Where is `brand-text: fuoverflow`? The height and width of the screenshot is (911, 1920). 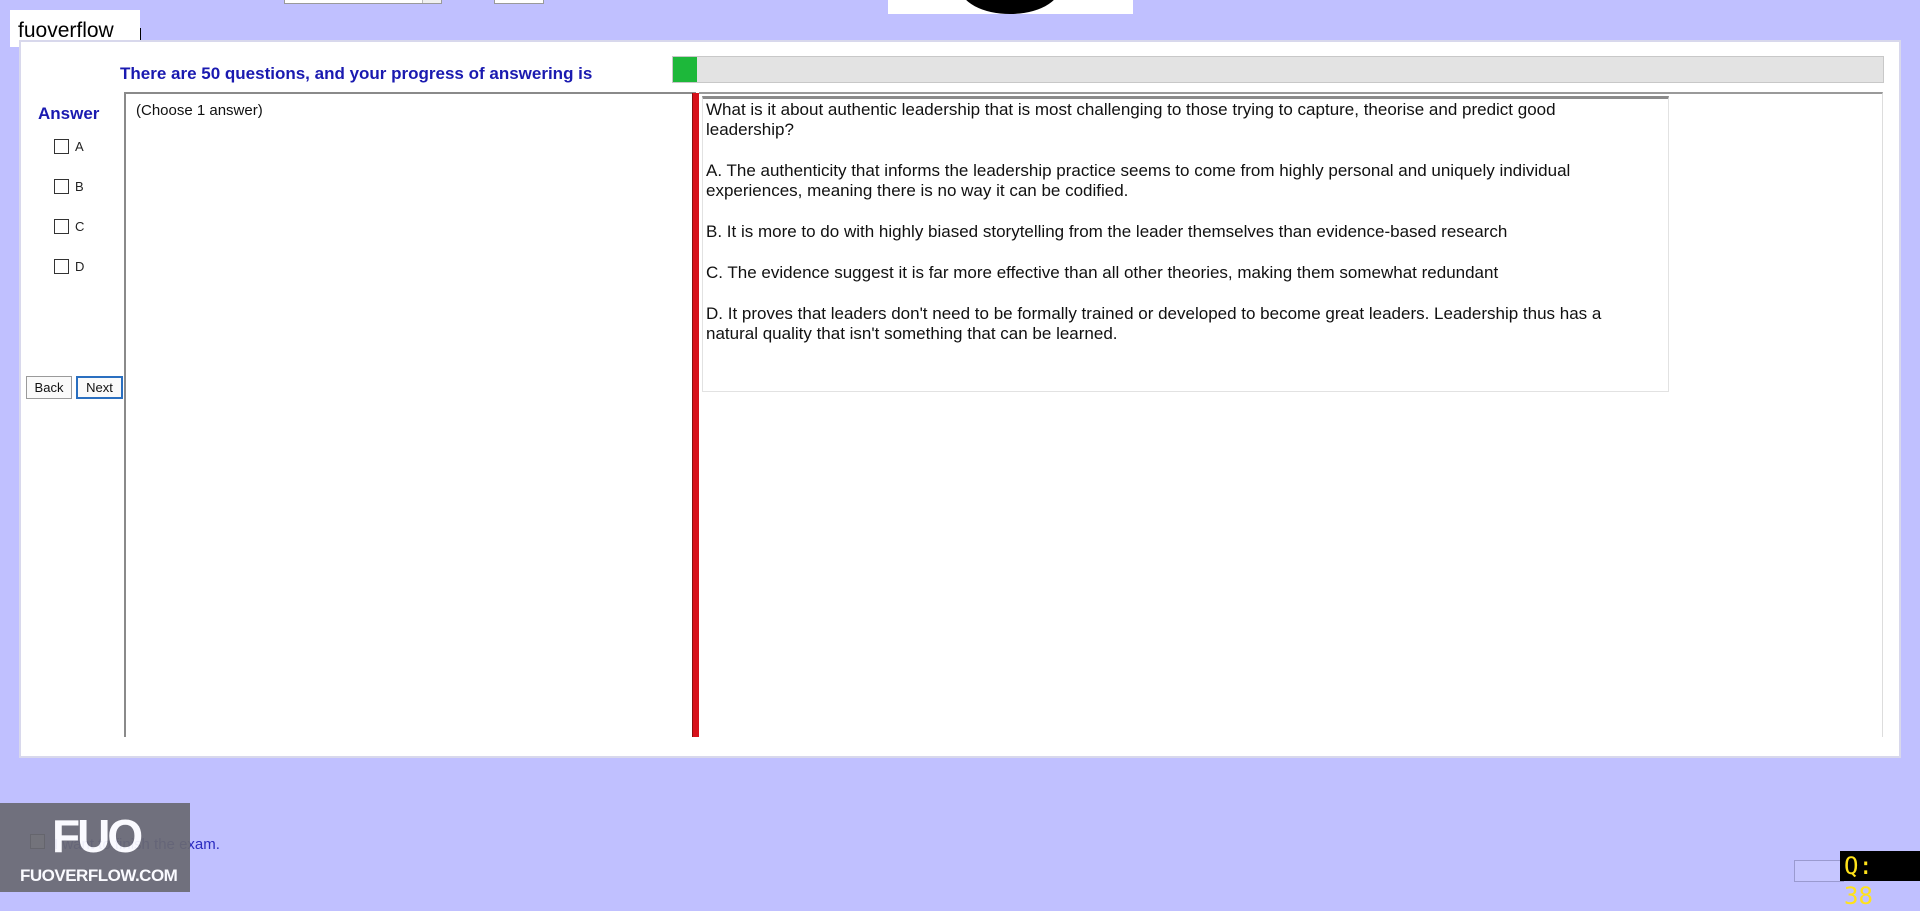 brand-text: fuoverflow is located at coordinates (66, 30).